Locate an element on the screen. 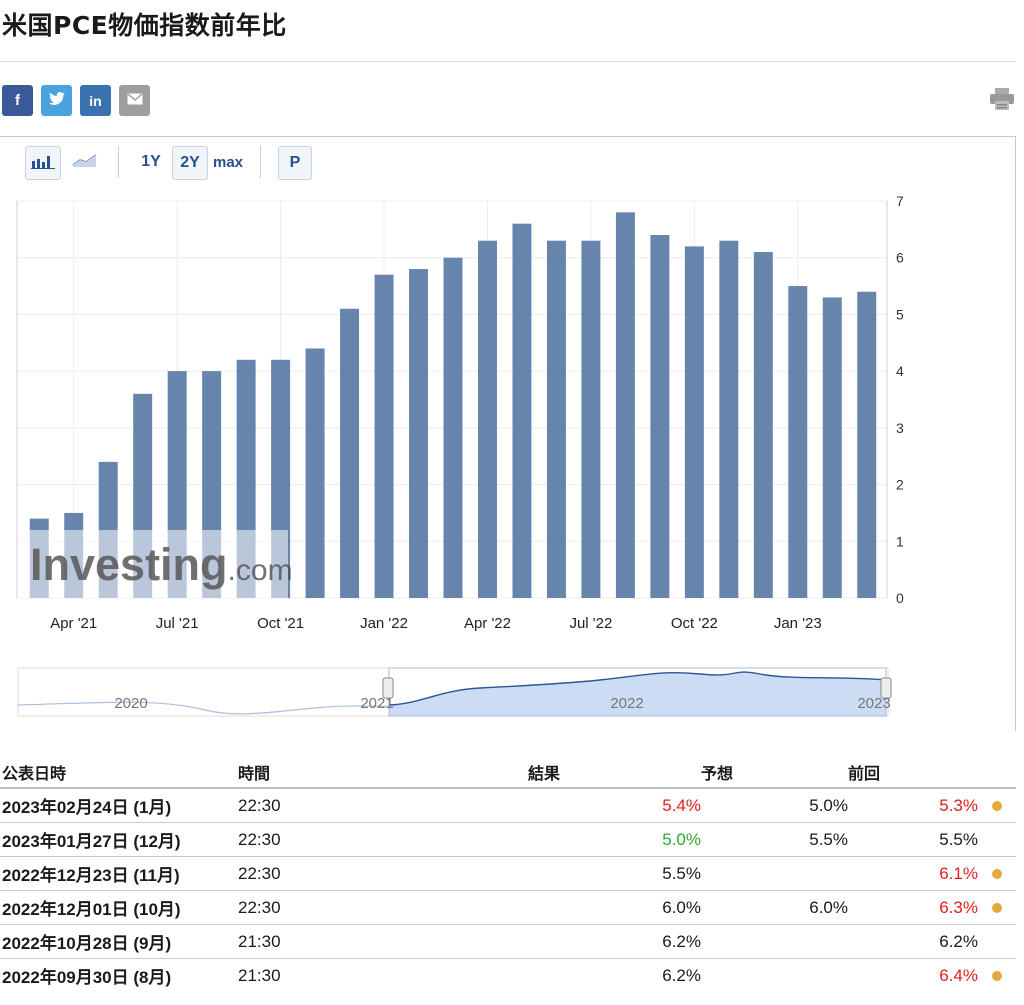 This screenshot has width=1024, height=1005. p-button: P is located at coordinates (295, 163).